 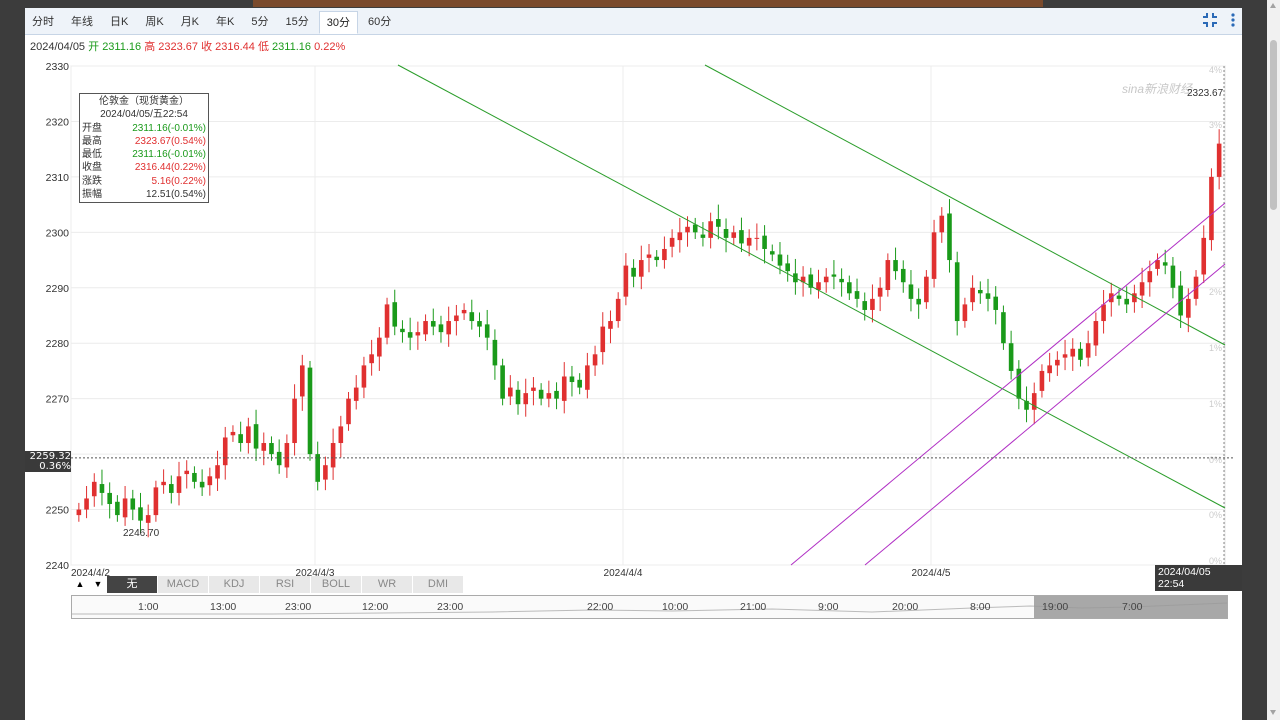 What do you see at coordinates (438, 584) in the screenshot?
I see `indicator-tab-6: DMI` at bounding box center [438, 584].